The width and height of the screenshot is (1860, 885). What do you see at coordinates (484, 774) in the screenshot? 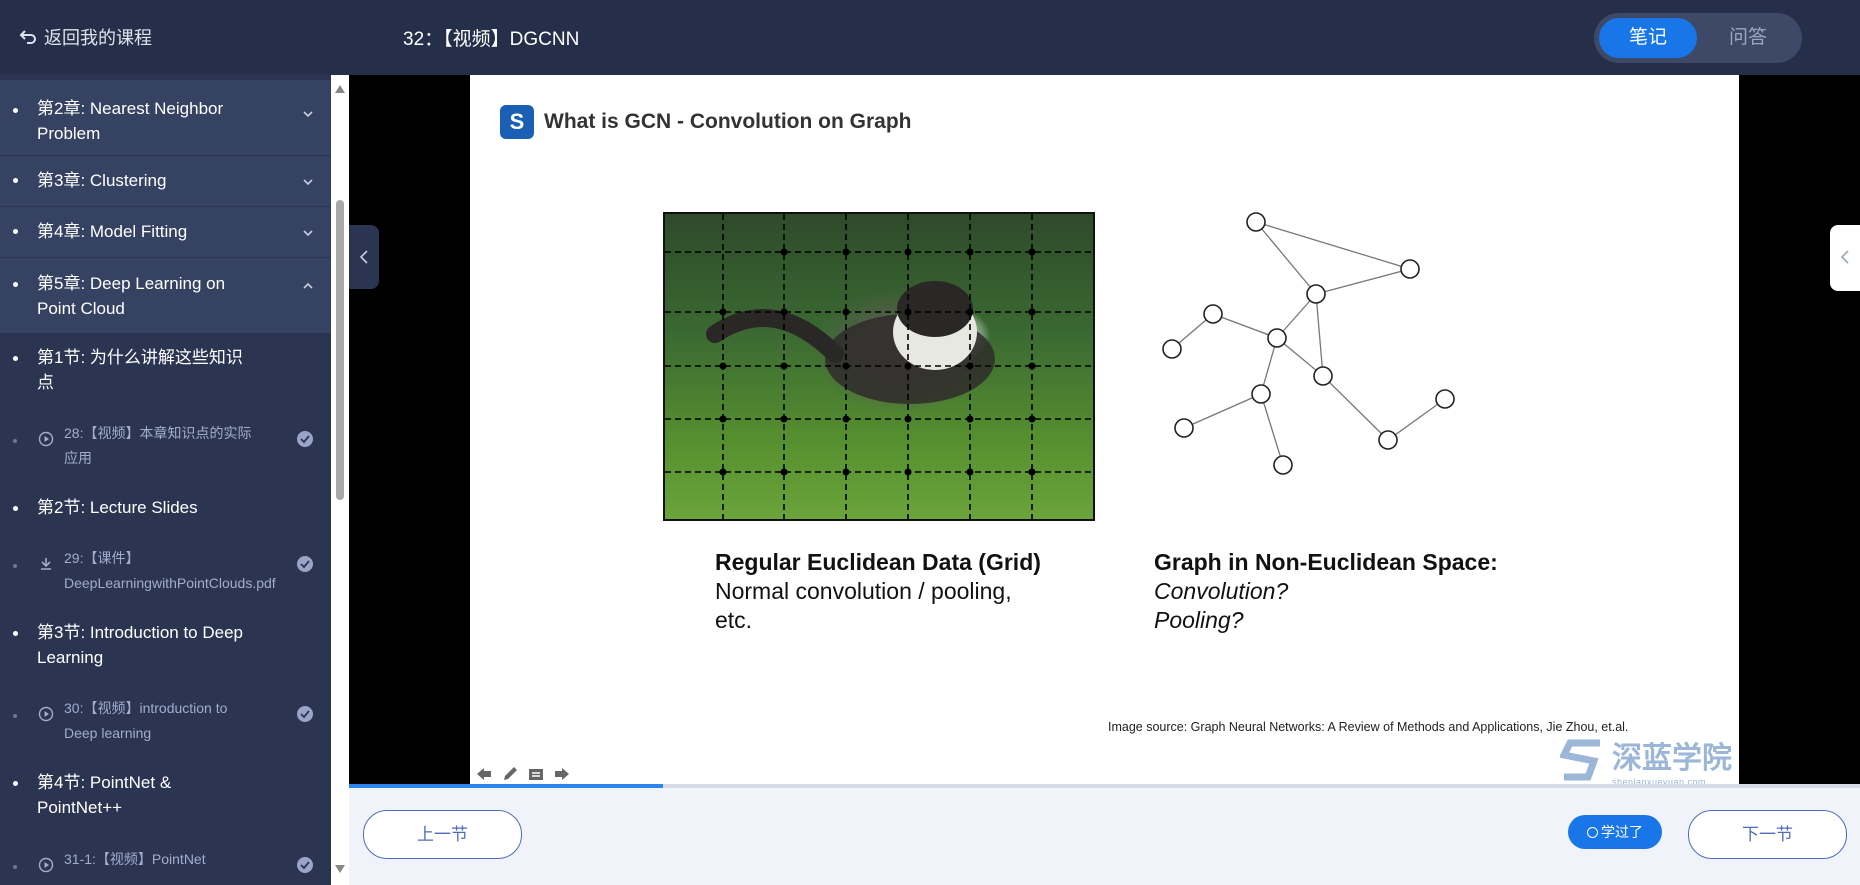
I see `previous-arrow-icon` at bounding box center [484, 774].